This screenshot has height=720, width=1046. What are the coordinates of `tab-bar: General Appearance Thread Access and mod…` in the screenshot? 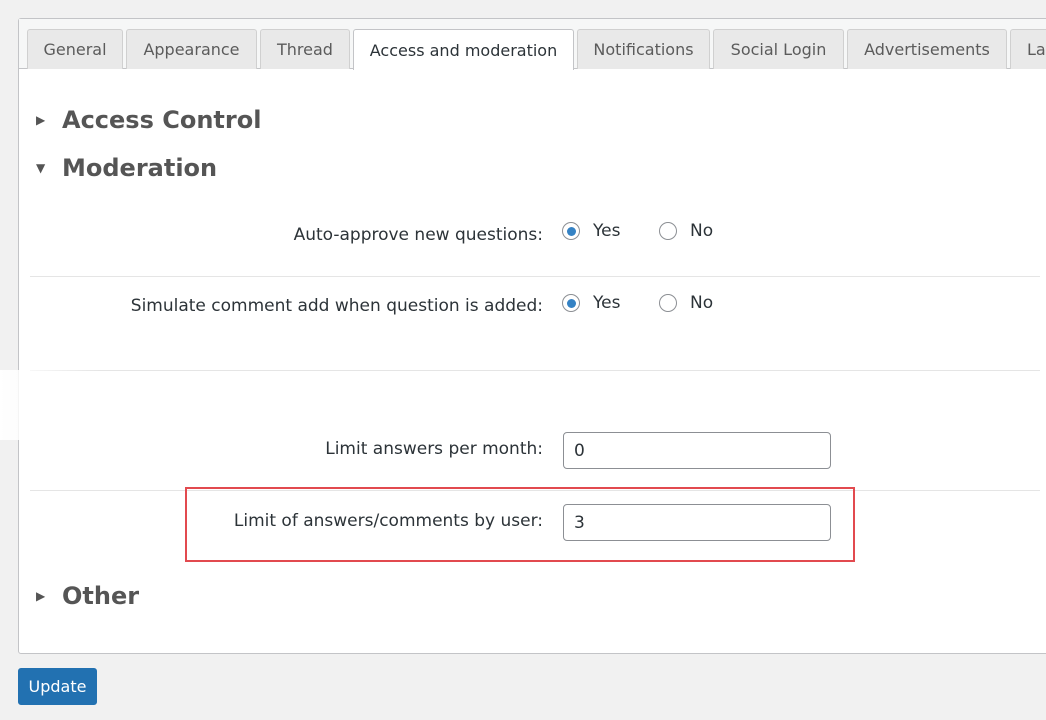 It's located at (532, 44).